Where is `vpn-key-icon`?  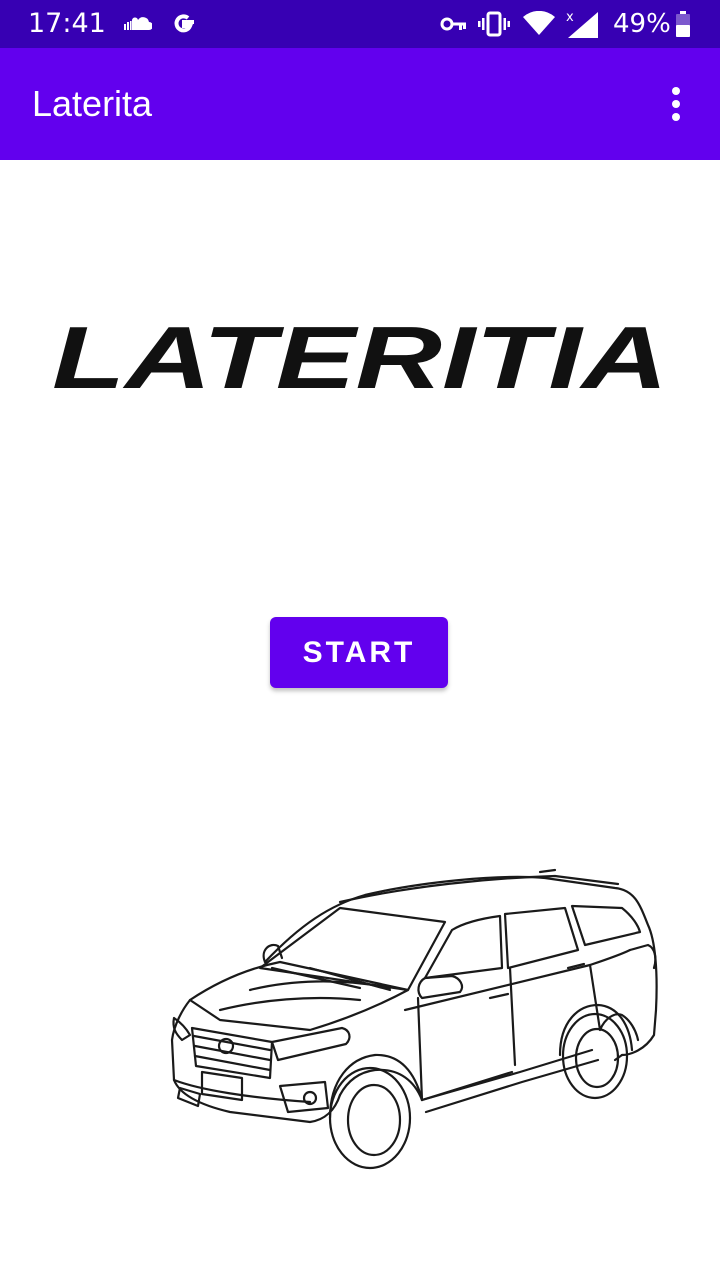
vpn-key-icon is located at coordinates (454, 24).